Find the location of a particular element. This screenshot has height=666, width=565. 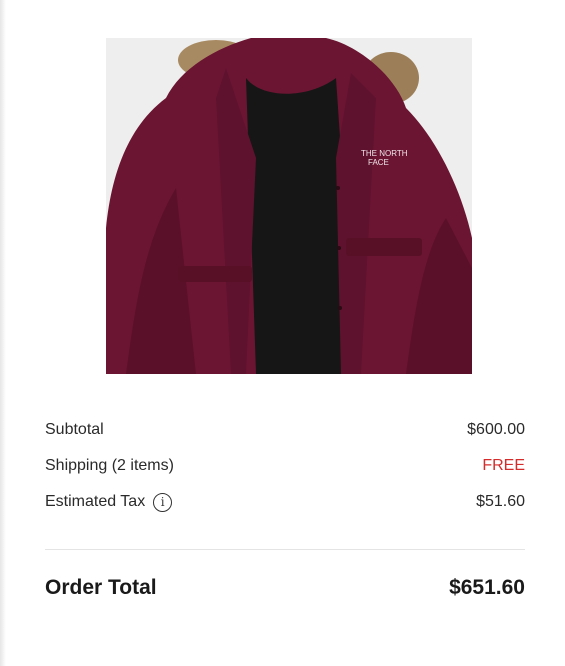

tax-label-group: Estimated Tax i is located at coordinates (109, 502).